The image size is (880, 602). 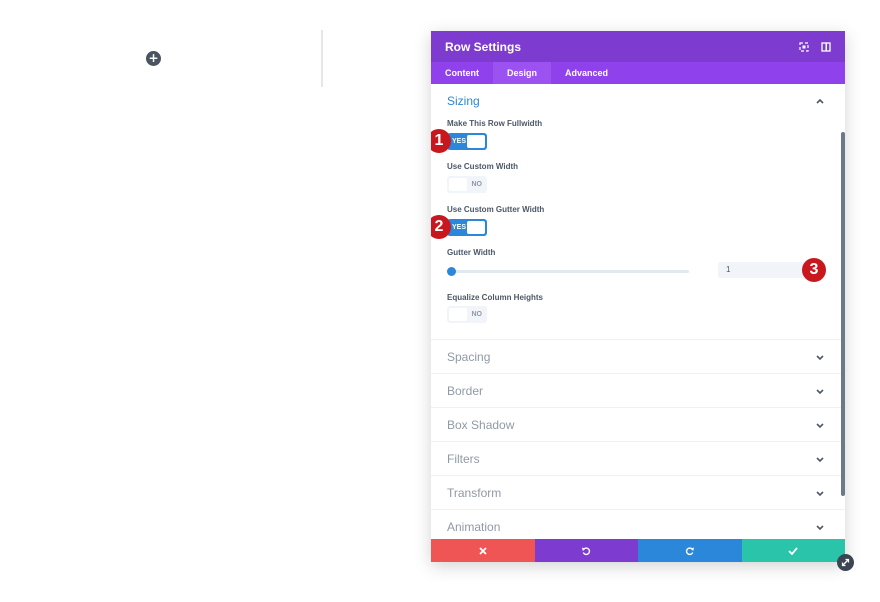 What do you see at coordinates (638, 356) in the screenshot?
I see `section-spacing: Spacing` at bounding box center [638, 356].